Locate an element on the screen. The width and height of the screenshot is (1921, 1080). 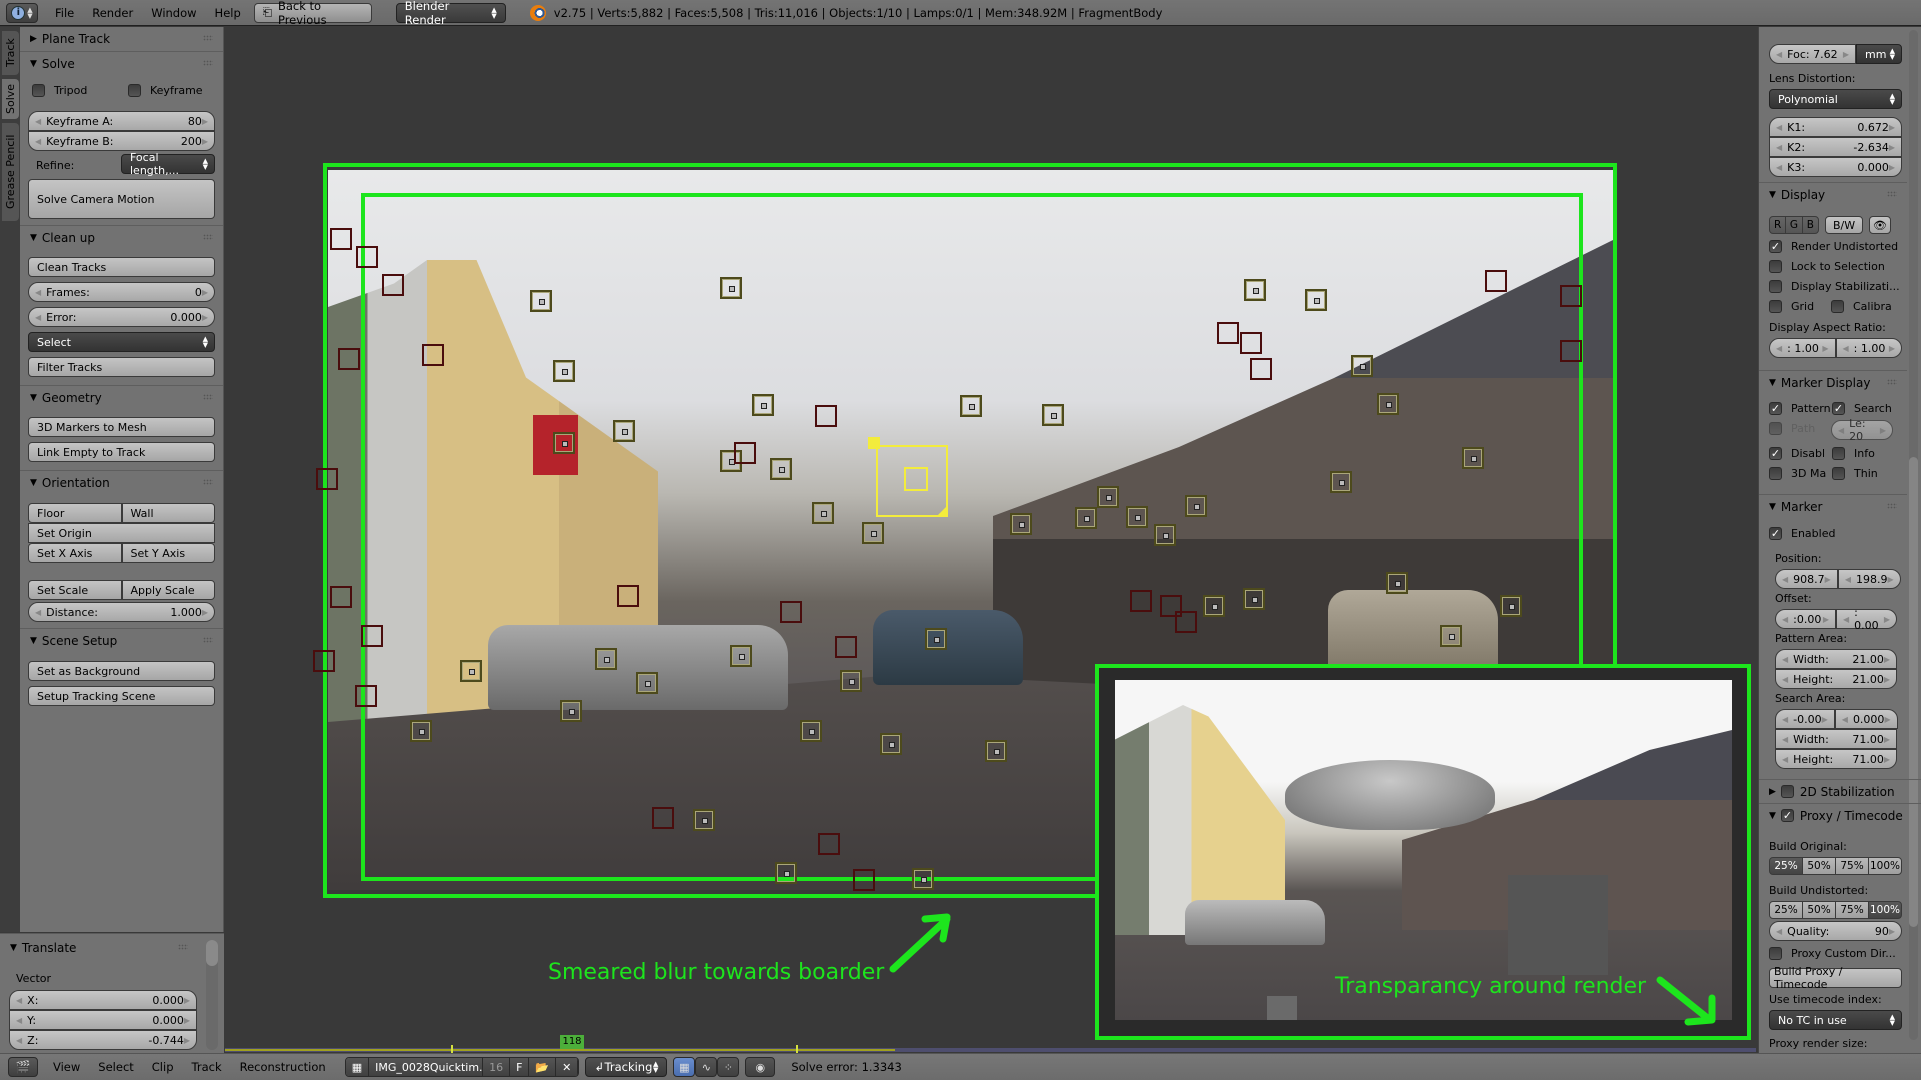
show-disabled-checkbox: ✓ Disabl is located at coordinates (1800, 453).